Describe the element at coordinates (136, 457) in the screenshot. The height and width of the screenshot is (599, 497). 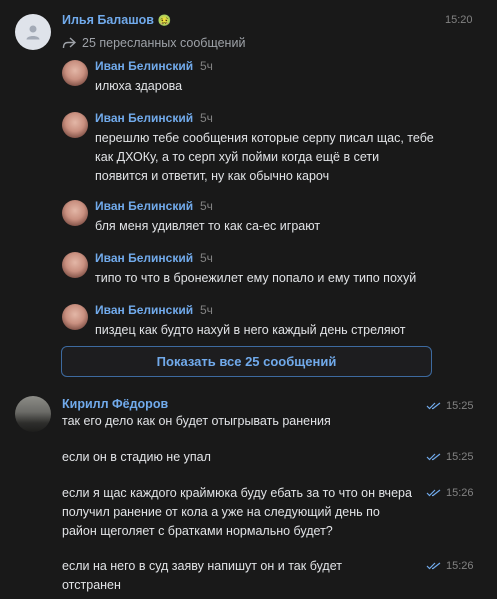
I see `message-text: если он в стадию не упал` at that location.